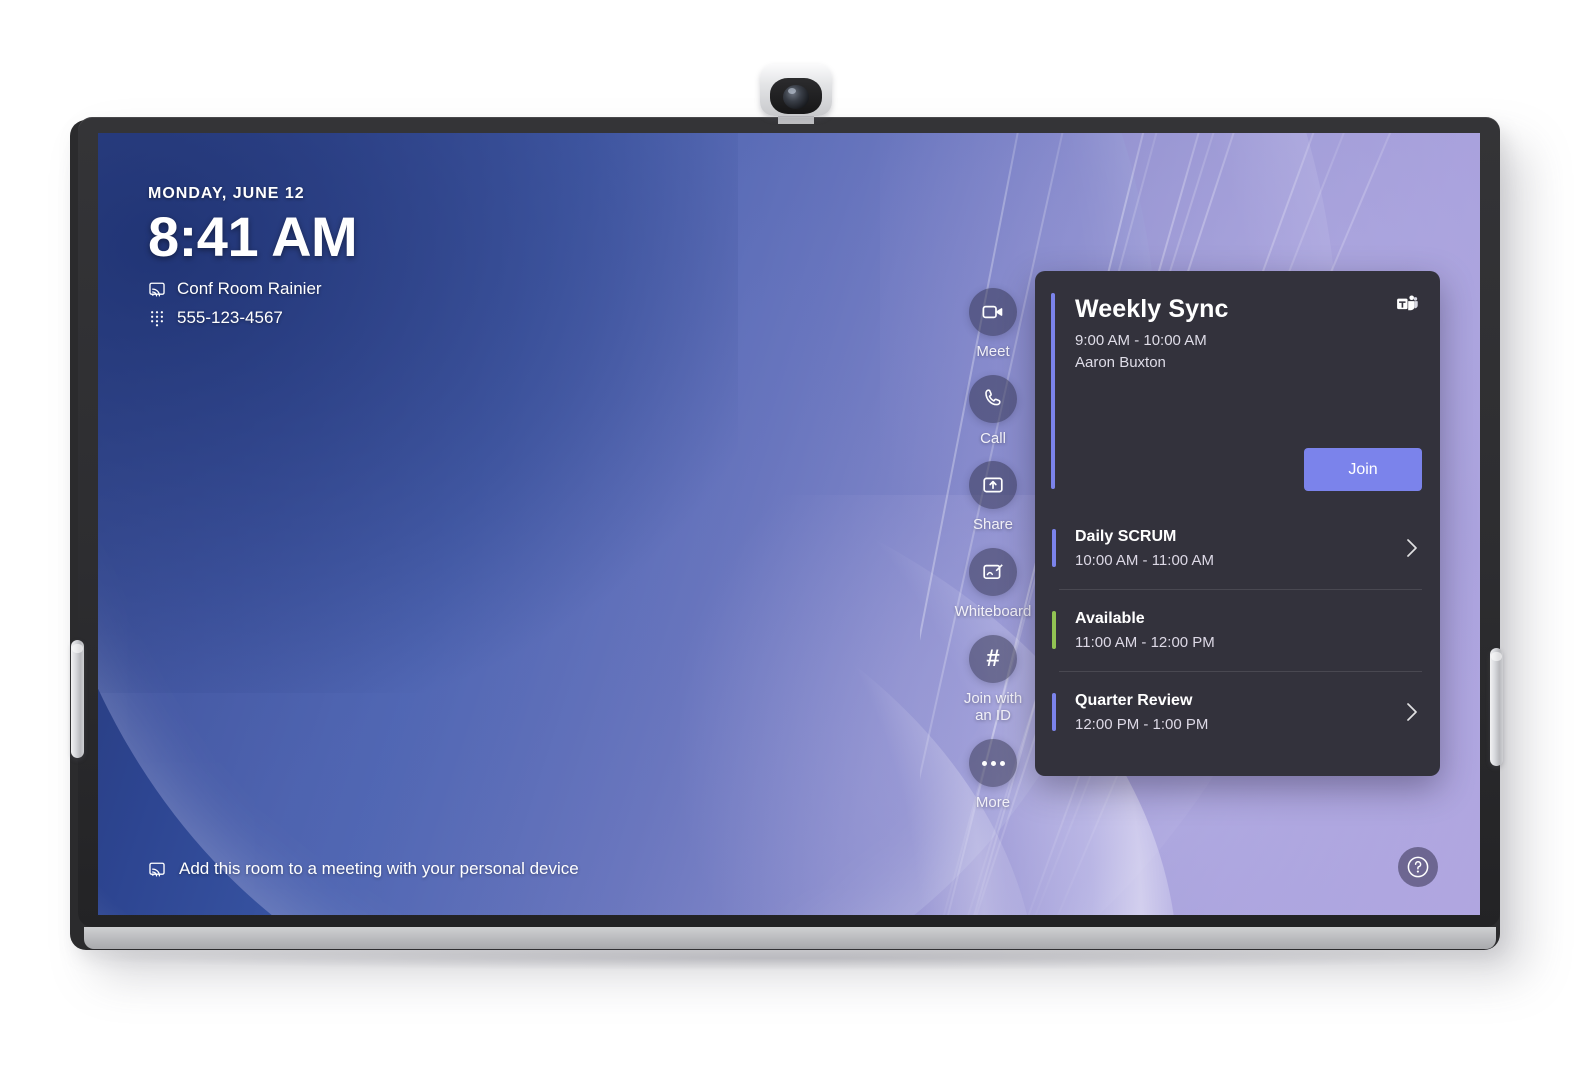 The height and width of the screenshot is (1080, 1596). I want to click on stylus-pen-left, so click(77, 699).